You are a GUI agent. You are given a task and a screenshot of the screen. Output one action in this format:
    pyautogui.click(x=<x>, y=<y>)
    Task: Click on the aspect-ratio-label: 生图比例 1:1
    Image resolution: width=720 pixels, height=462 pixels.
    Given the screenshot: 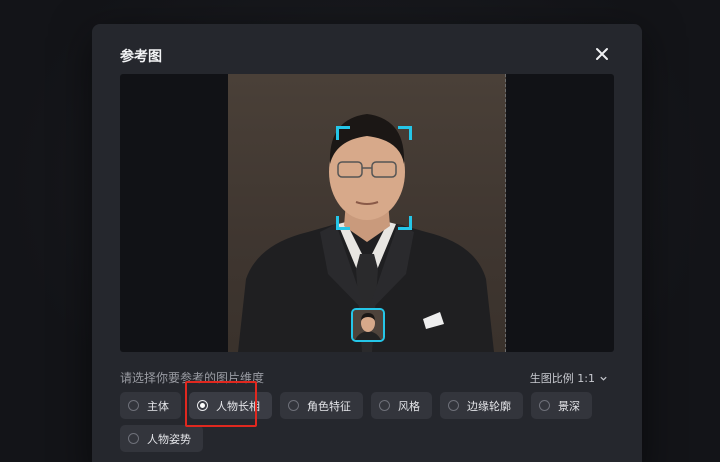 What is the action you would take?
    pyautogui.click(x=562, y=378)
    